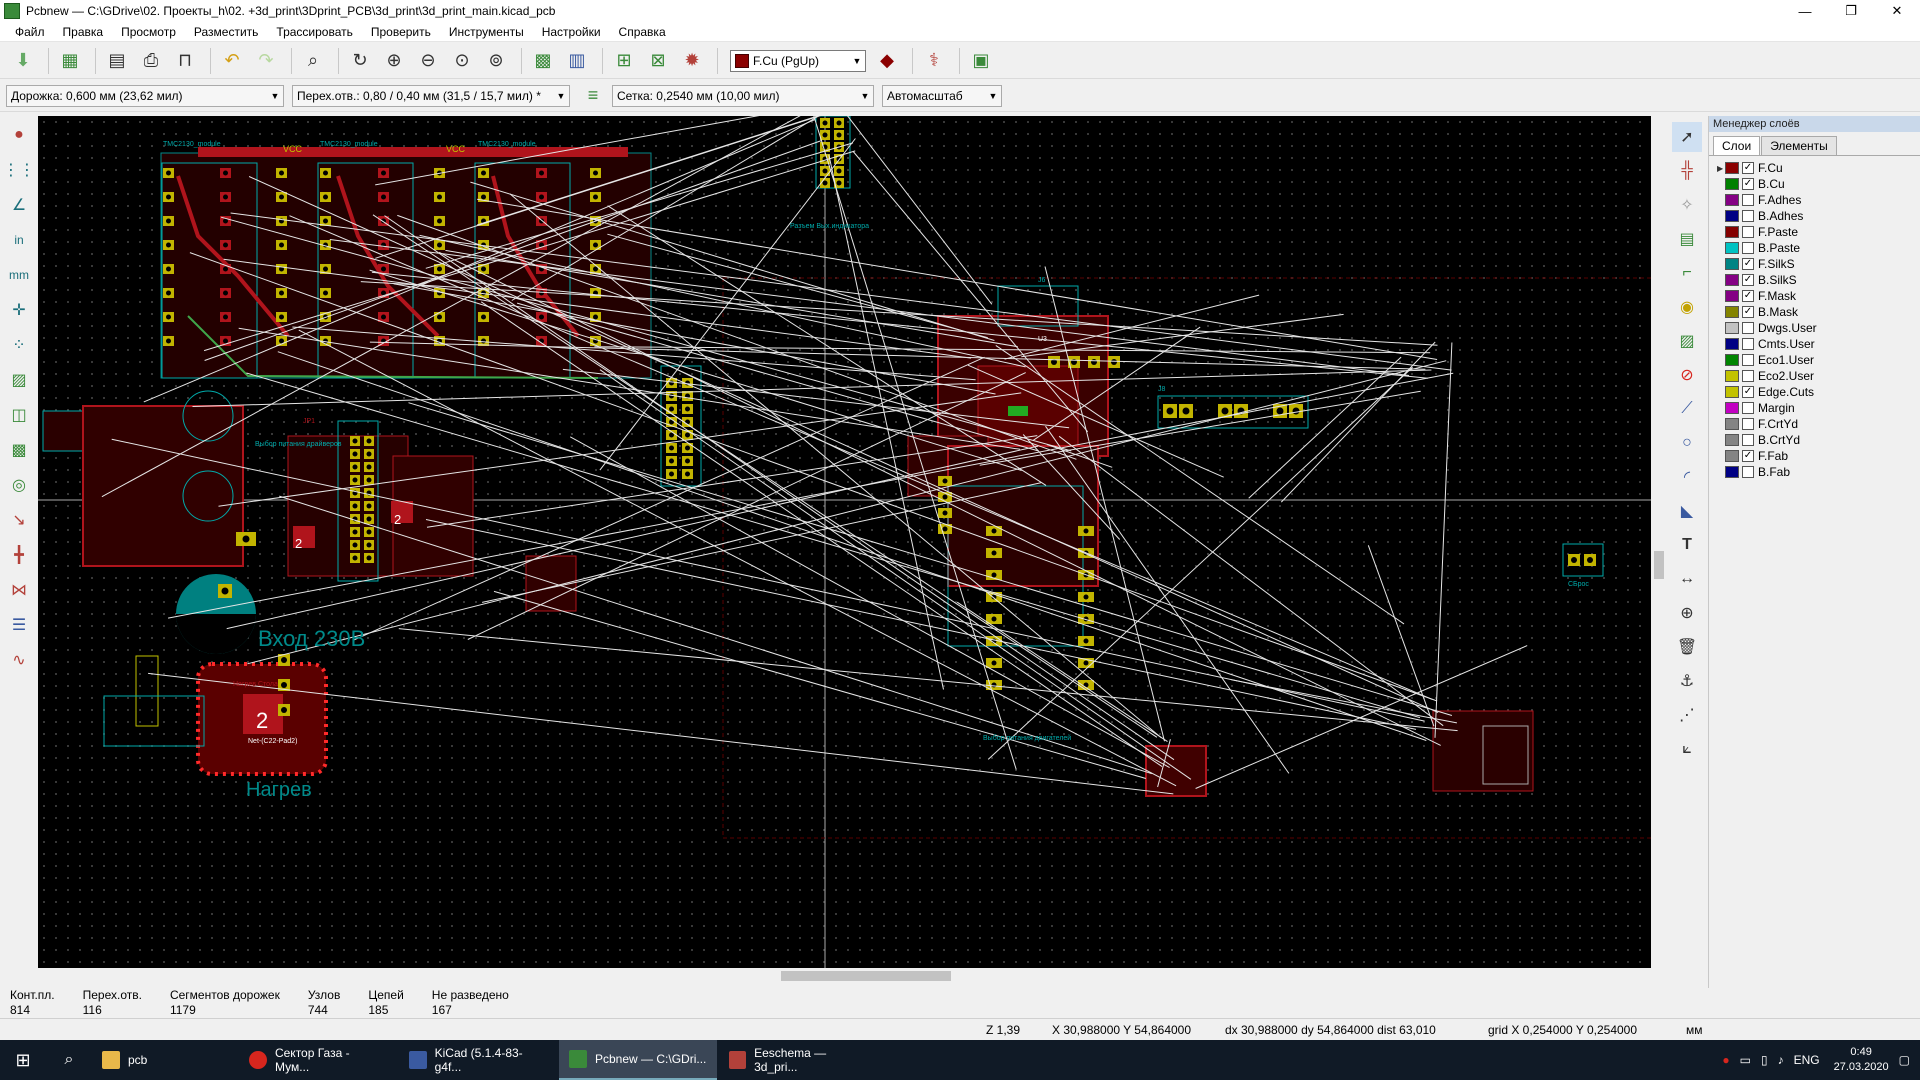 This screenshot has width=1920, height=1080. I want to click on add-footprint-icon: ╬, so click(1687, 171).